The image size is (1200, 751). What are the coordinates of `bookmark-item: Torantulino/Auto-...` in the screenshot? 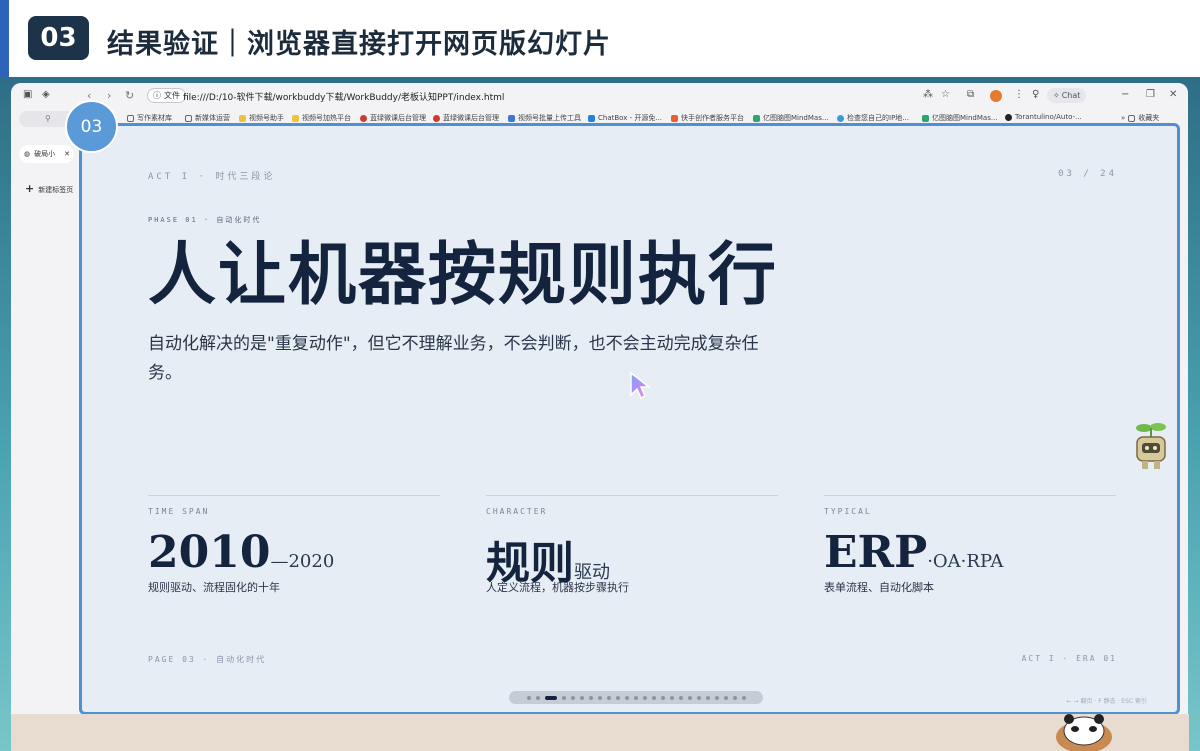 It's located at (1043, 117).